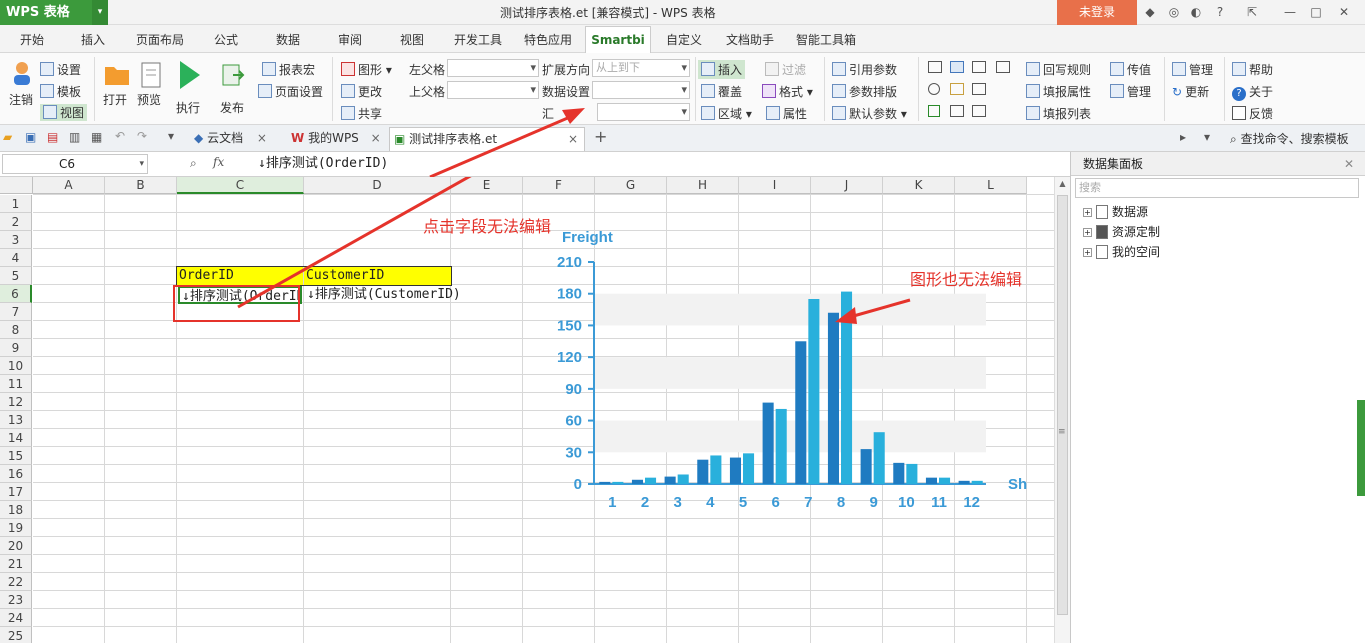  What do you see at coordinates (1102, 232) in the screenshot?
I see `resource-icon` at bounding box center [1102, 232].